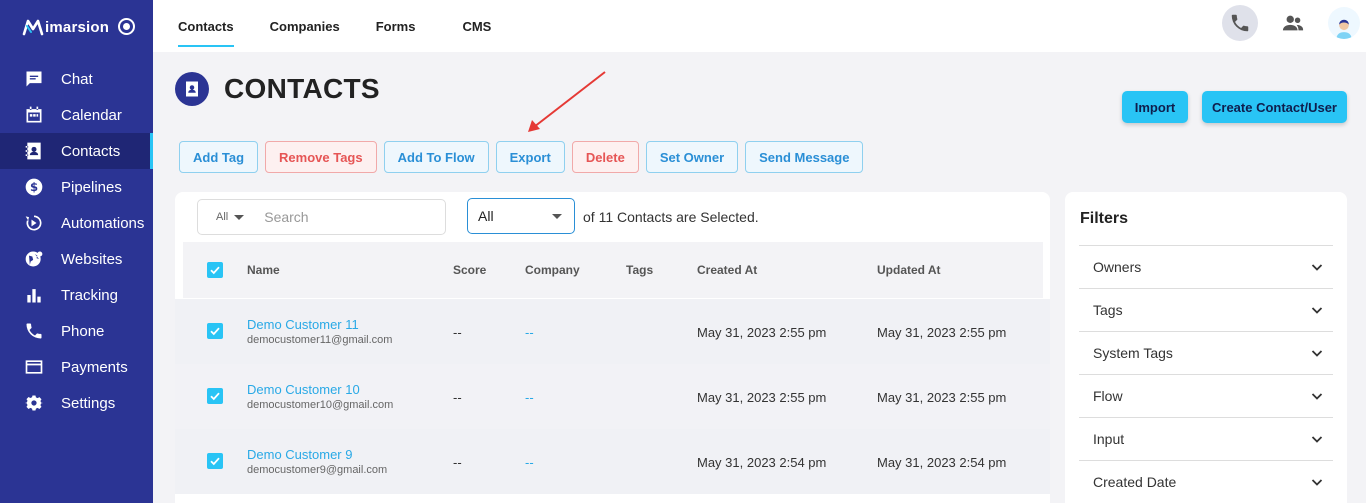 The image size is (1366, 503). What do you see at coordinates (605, 157) in the screenshot?
I see `delete-button: Delete` at bounding box center [605, 157].